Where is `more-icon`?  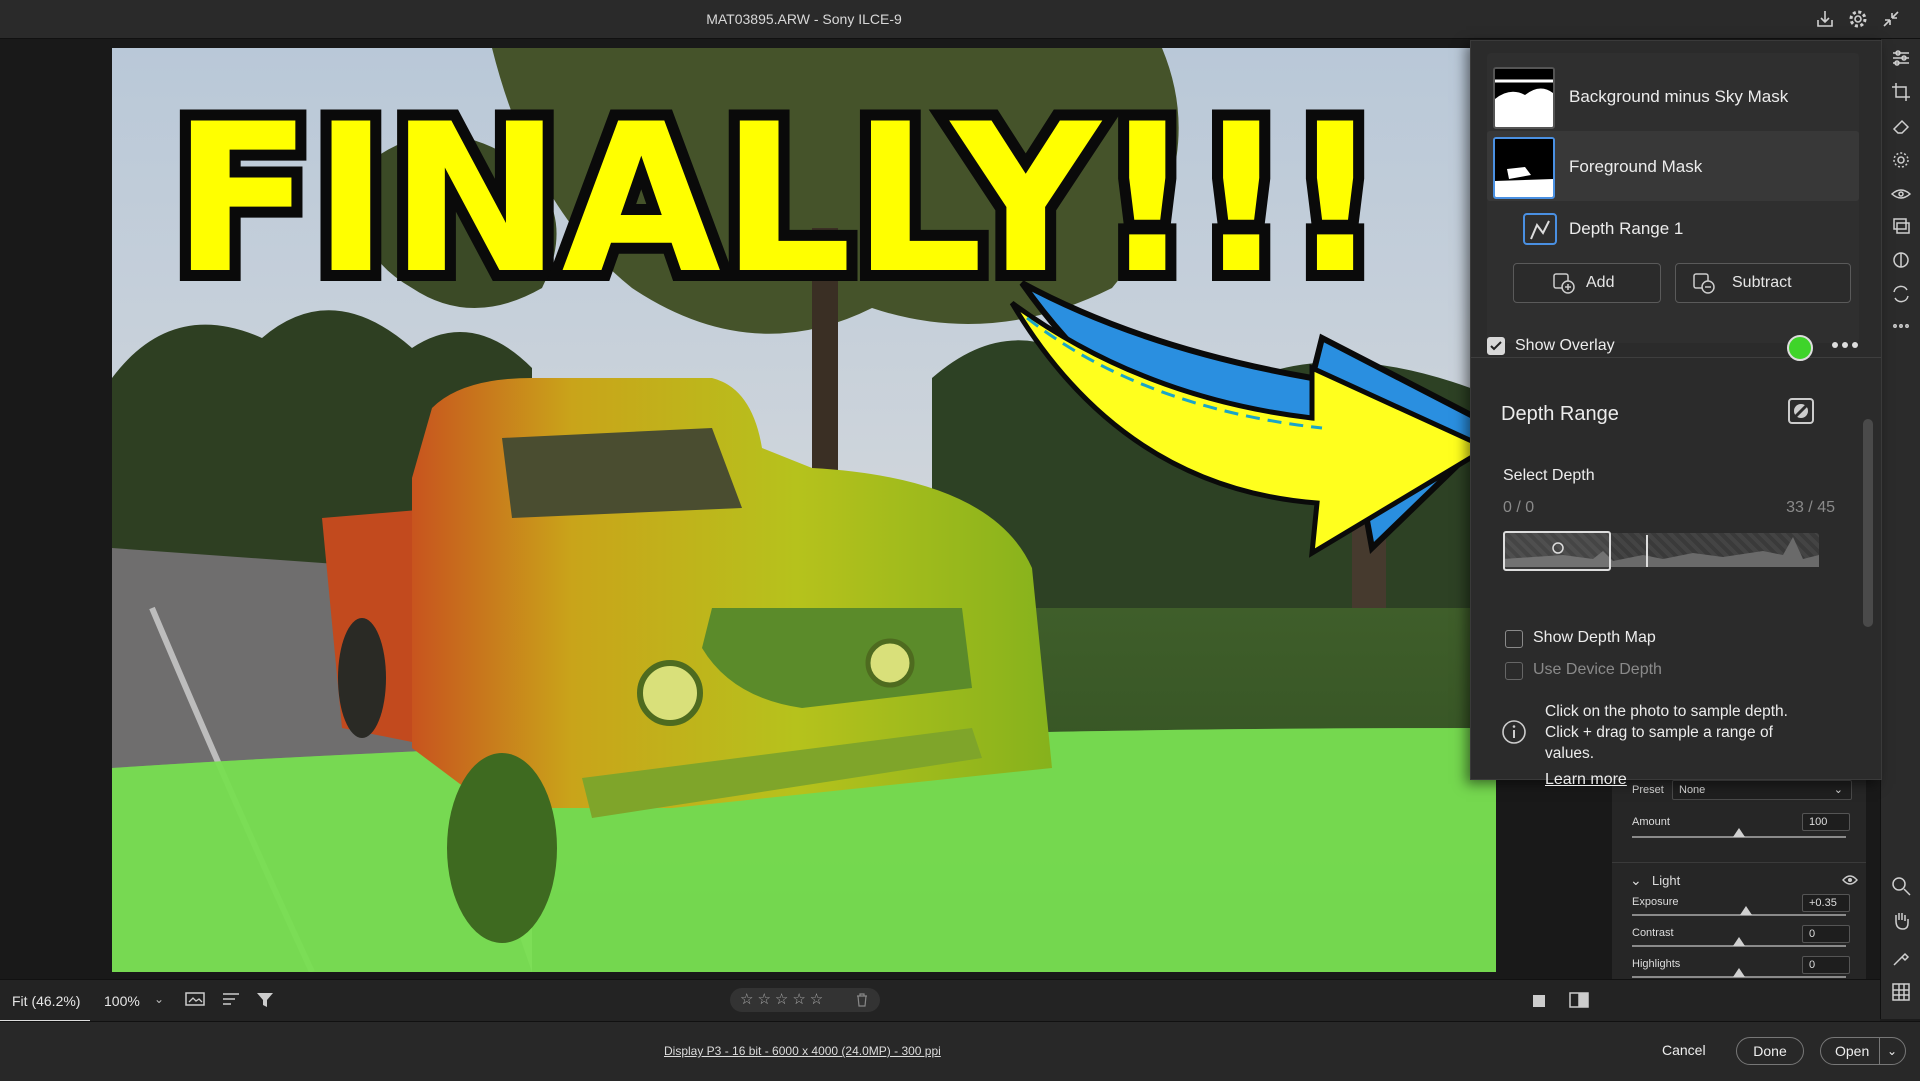
more-icon is located at coordinates (1901, 326).